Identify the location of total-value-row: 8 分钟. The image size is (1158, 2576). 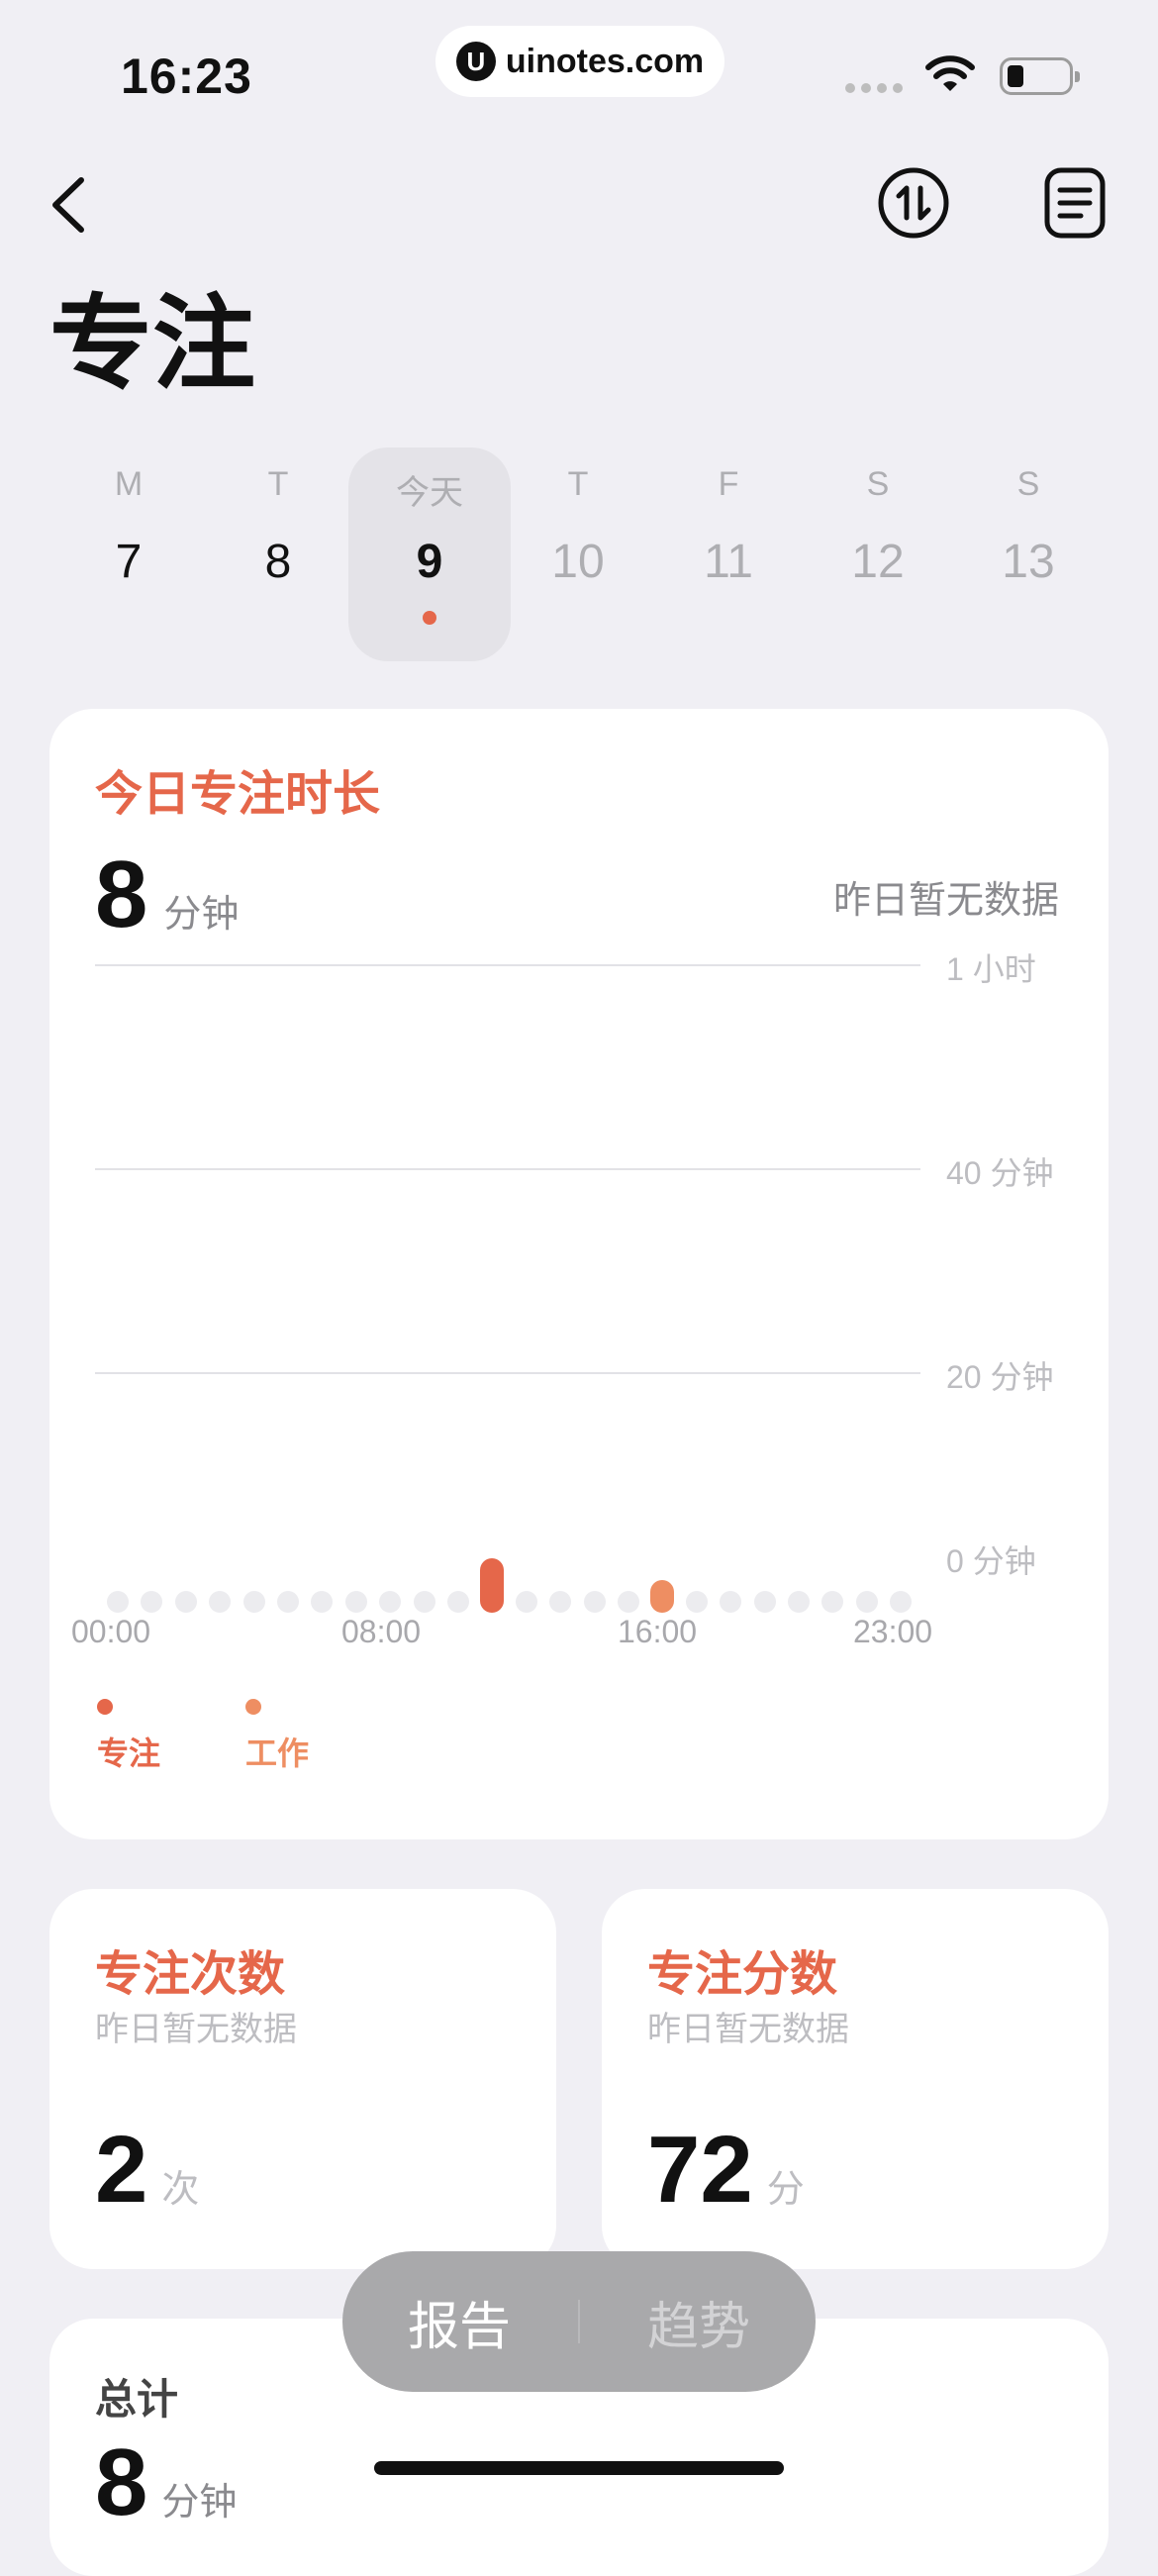
(166, 2483).